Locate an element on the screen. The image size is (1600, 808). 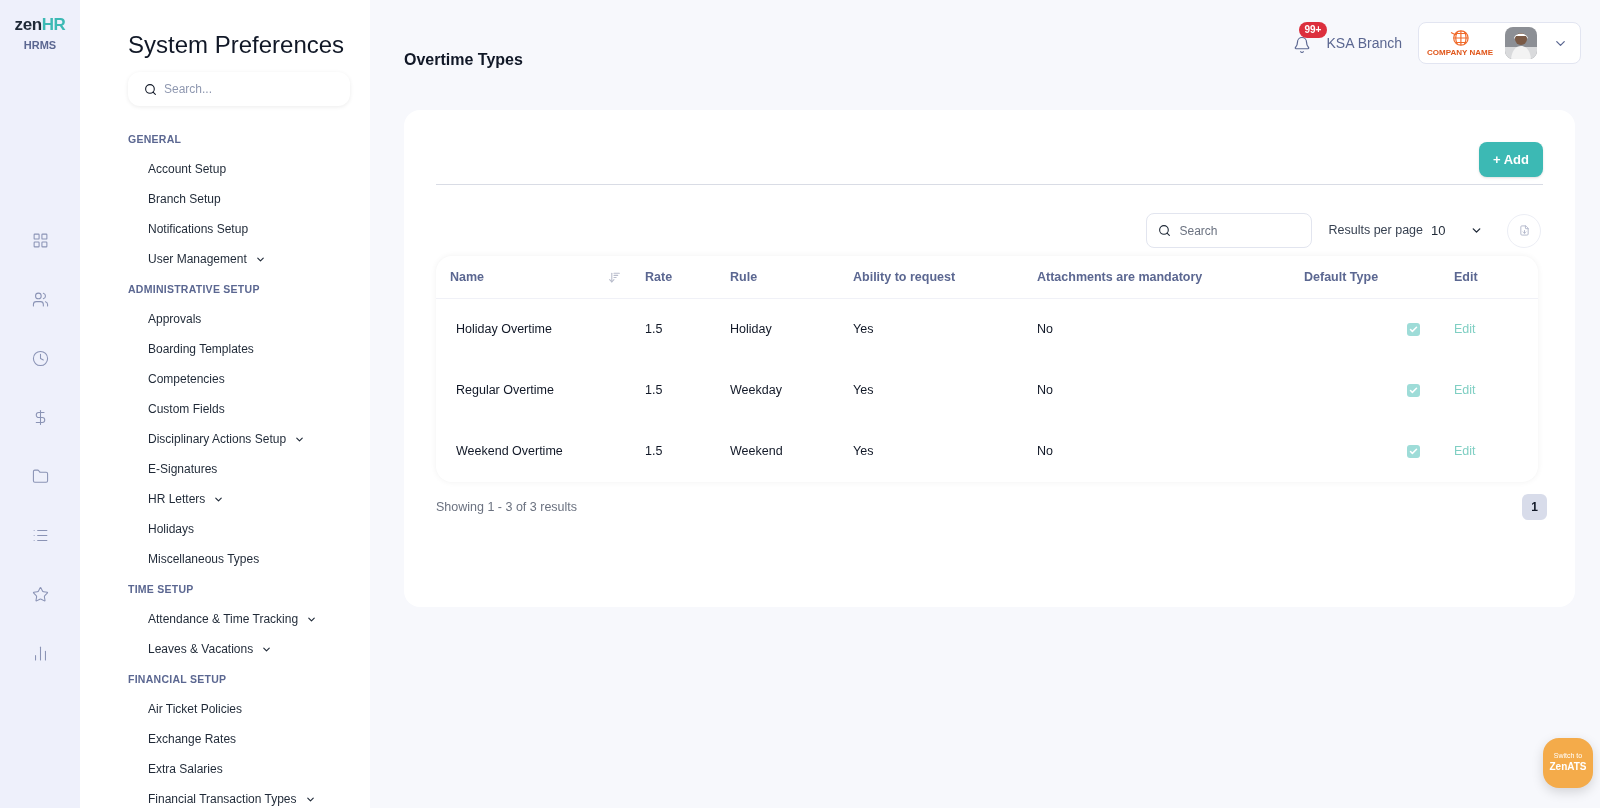
column-header: Rule is located at coordinates (744, 277).